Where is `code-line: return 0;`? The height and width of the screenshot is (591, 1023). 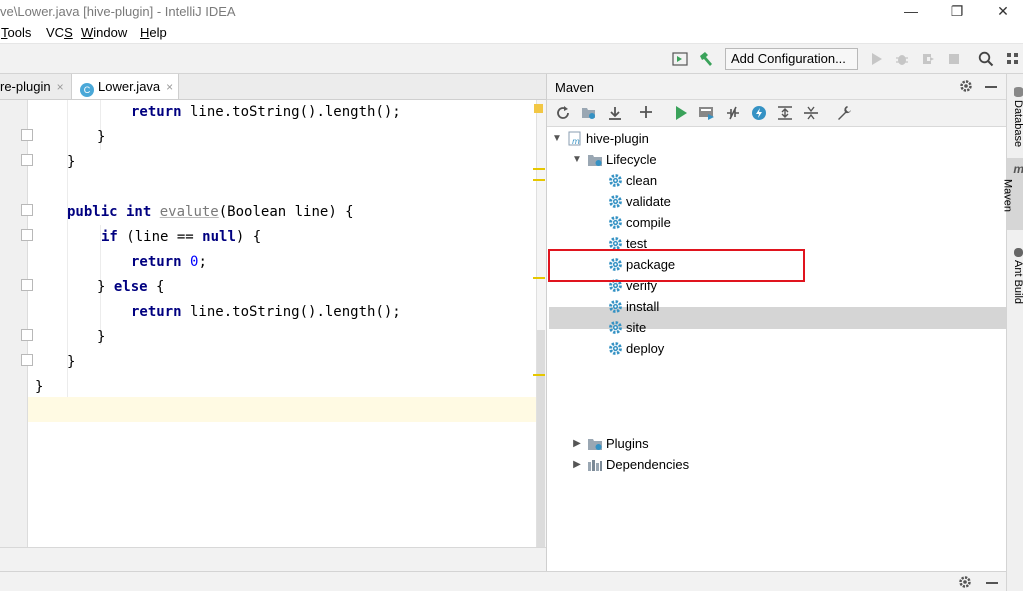 code-line: return 0; is located at coordinates (333, 262).